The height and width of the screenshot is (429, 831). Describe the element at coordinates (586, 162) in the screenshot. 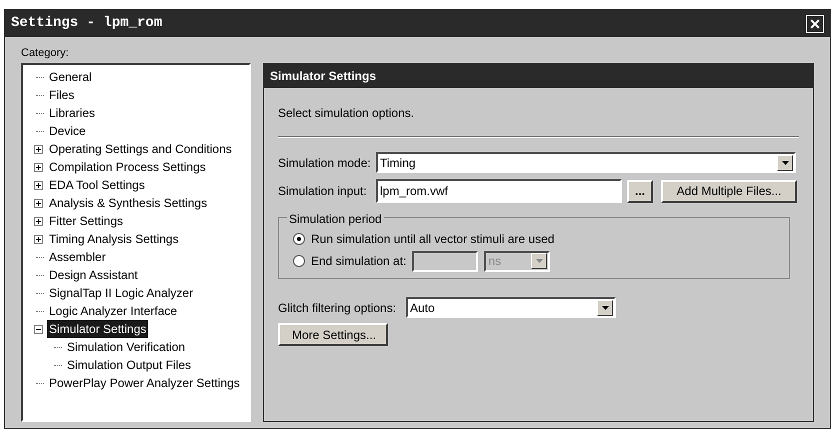

I see `dropdown: Timing` at that location.